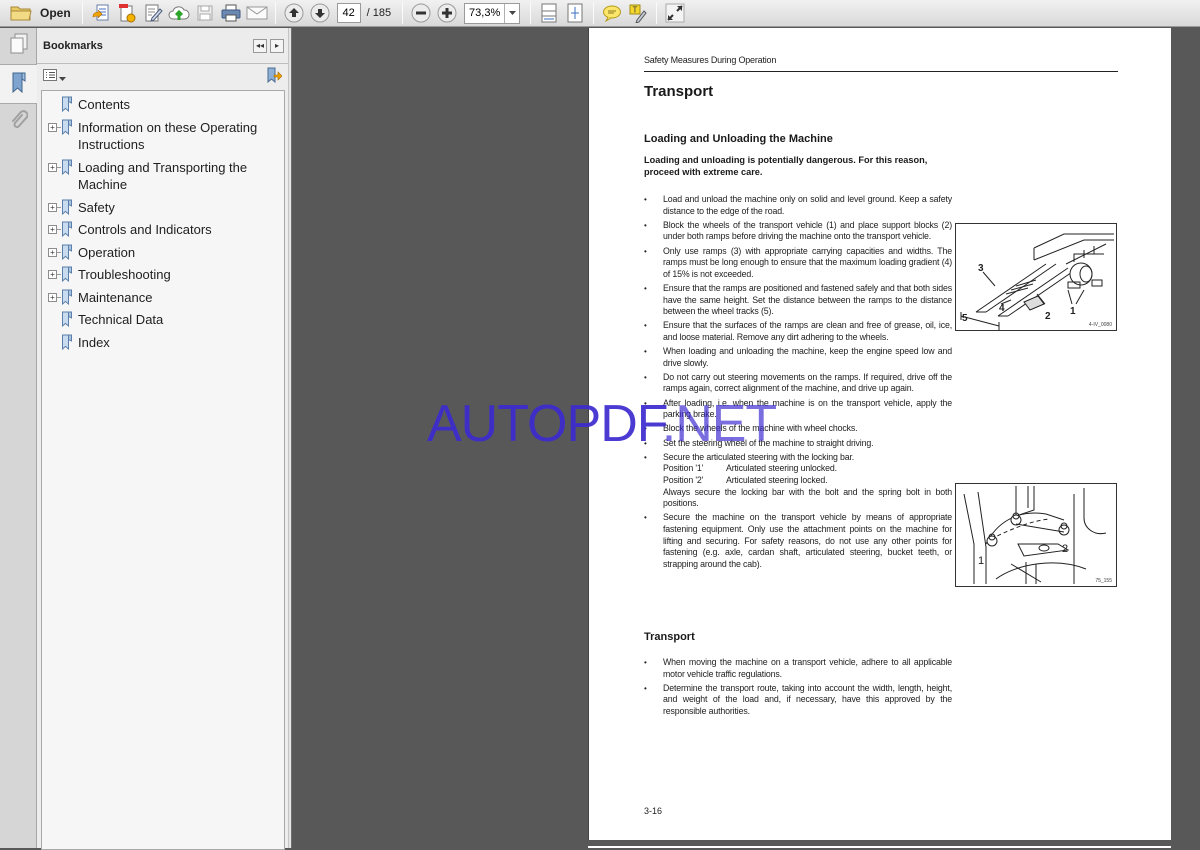  Describe the element at coordinates (54, 77) in the screenshot. I see `options-menu-button` at that location.